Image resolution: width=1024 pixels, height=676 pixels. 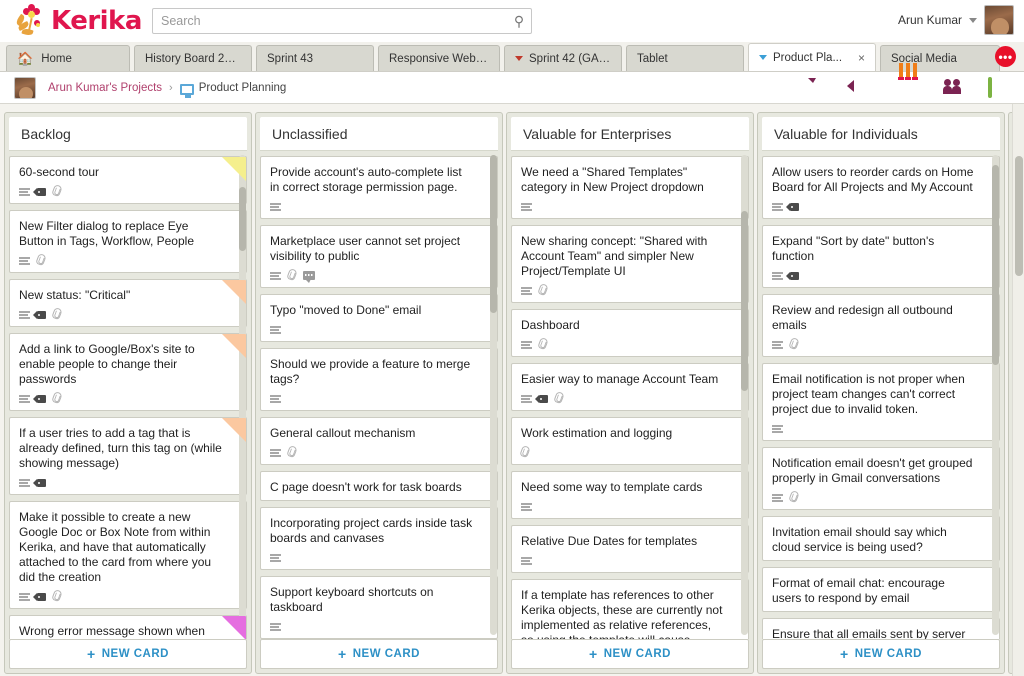 What do you see at coordinates (862, 87) in the screenshot?
I see `tags-icon` at bounding box center [862, 87].